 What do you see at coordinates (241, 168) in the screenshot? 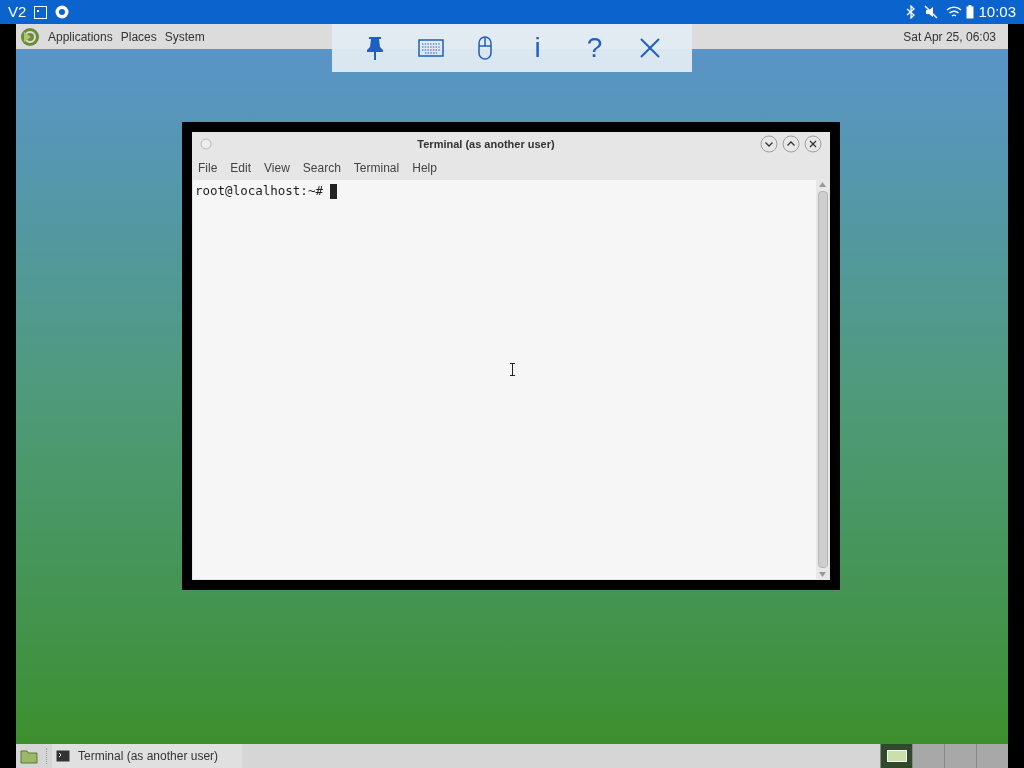
I see `menu-item: Edit` at bounding box center [241, 168].